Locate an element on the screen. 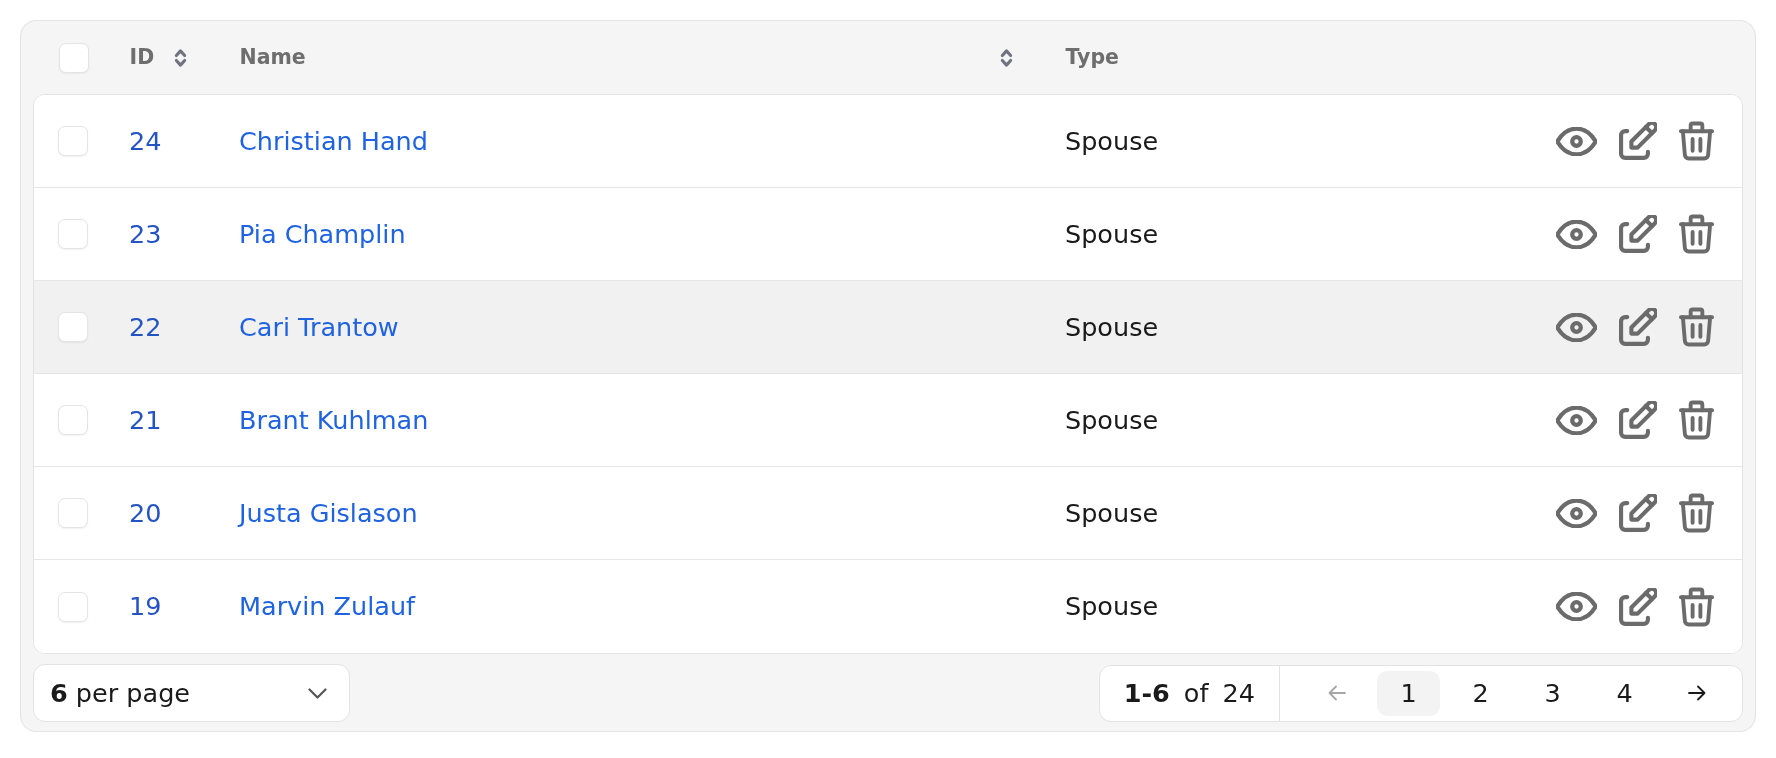  column-header: Name is located at coordinates (272, 58).